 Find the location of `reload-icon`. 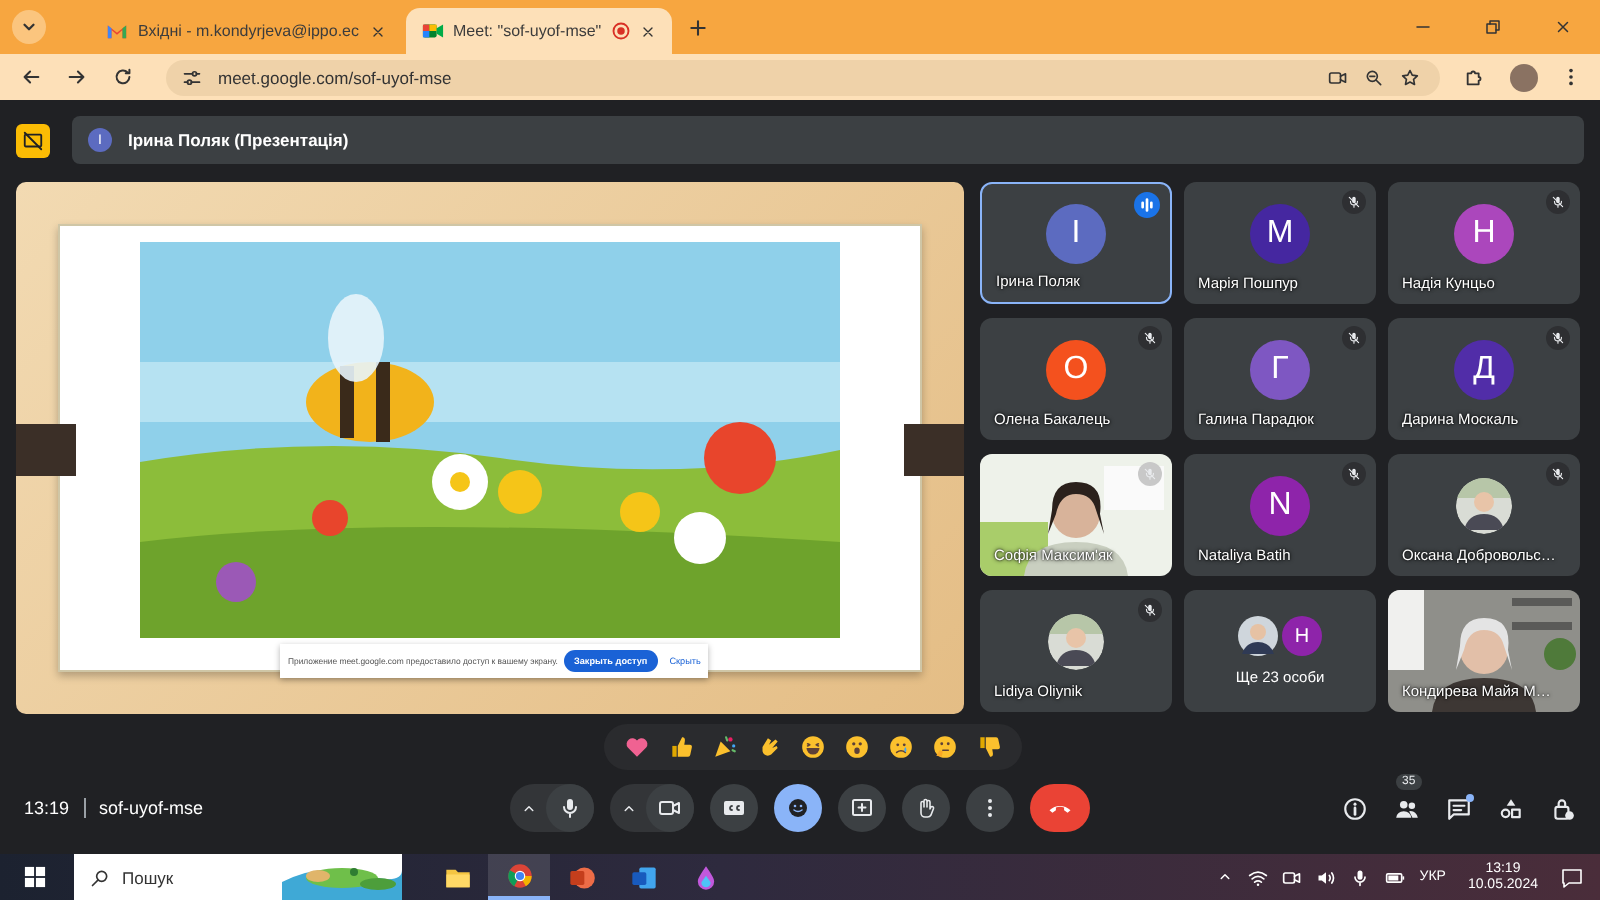

reload-icon is located at coordinates (123, 77).